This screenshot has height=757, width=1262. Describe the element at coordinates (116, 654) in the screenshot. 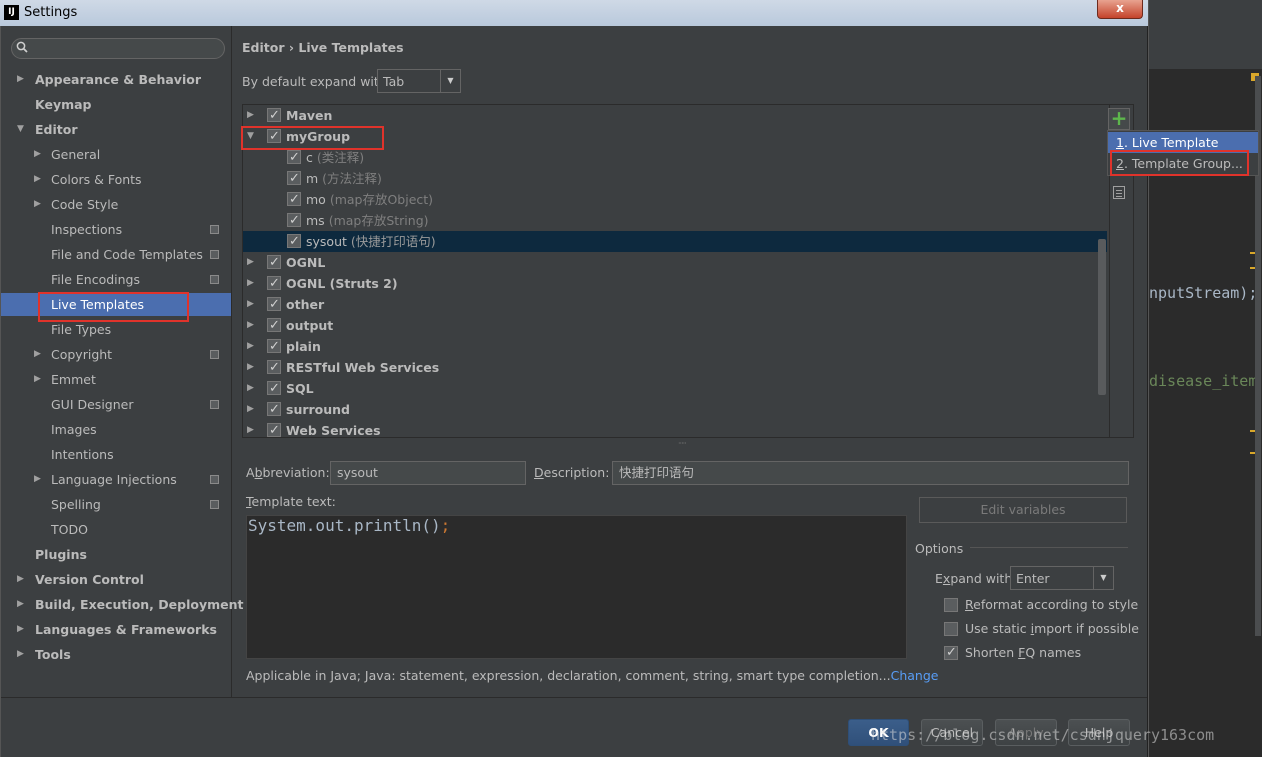

I see `sidebar-item-tools: ▶ Tools` at that location.